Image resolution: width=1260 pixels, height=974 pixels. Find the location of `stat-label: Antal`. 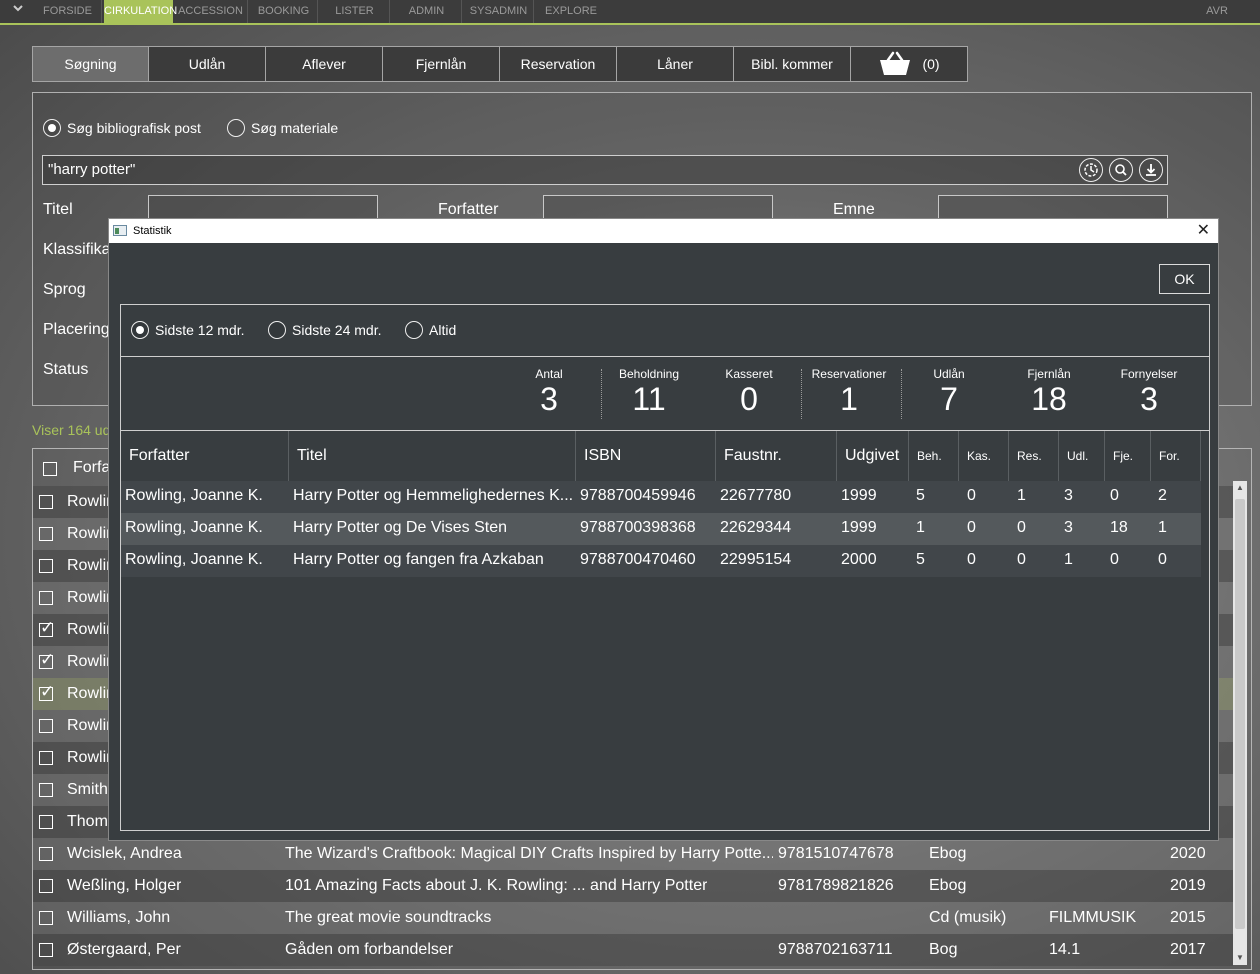

stat-label: Antal is located at coordinates (549, 374).